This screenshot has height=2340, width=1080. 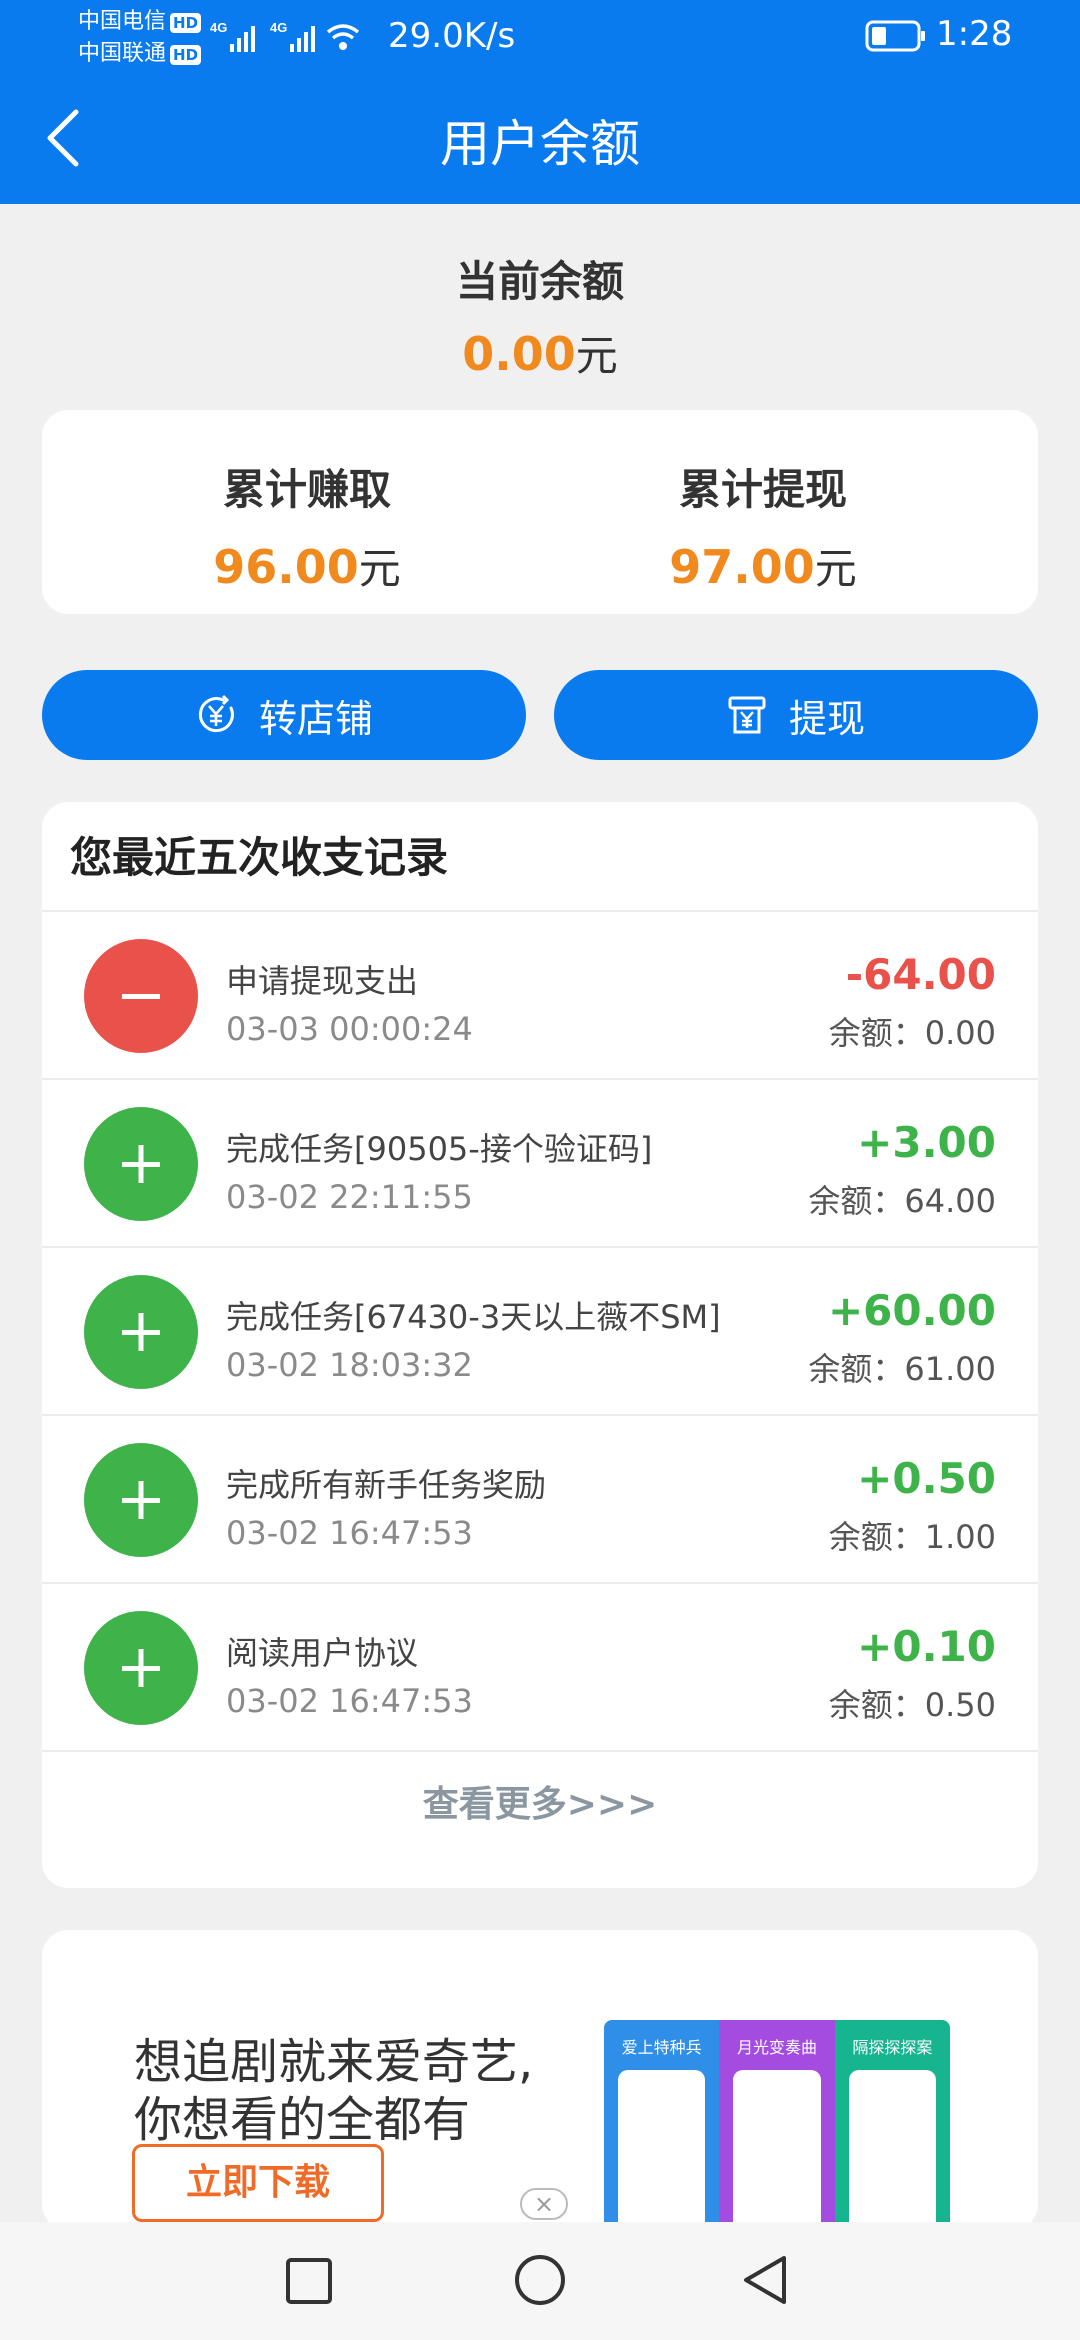 I want to click on record-amount: -64.00, so click(x=920, y=974).